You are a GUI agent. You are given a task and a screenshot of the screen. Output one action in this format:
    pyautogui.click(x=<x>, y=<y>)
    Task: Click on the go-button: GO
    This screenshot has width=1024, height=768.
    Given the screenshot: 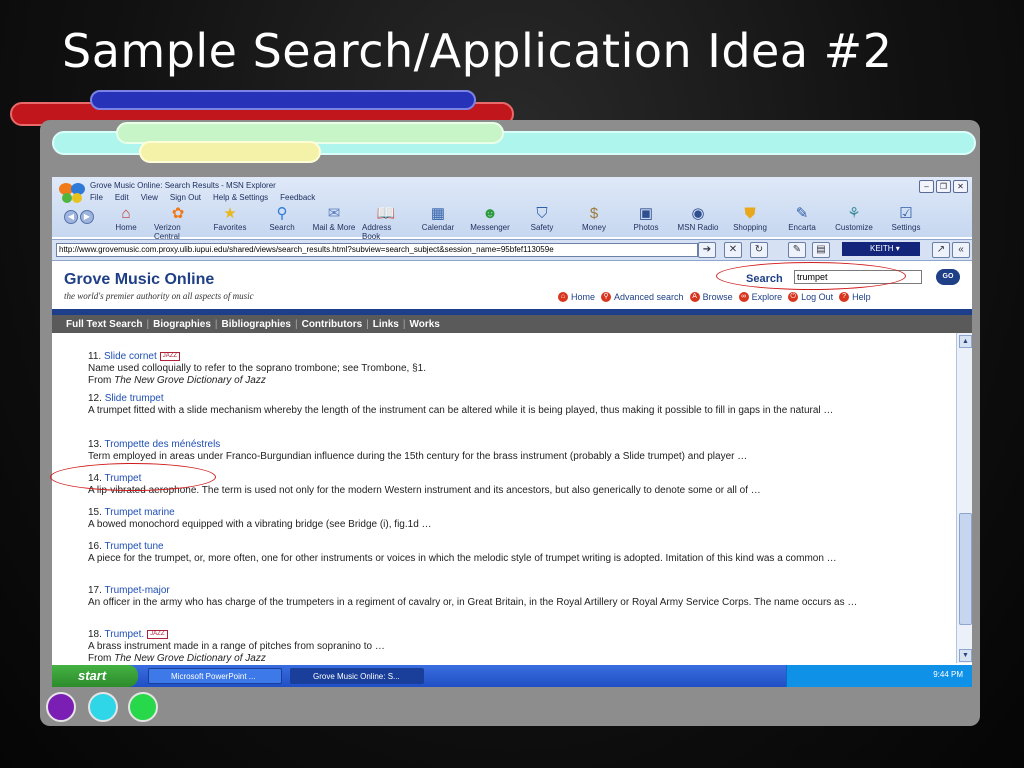 What is the action you would take?
    pyautogui.click(x=948, y=277)
    